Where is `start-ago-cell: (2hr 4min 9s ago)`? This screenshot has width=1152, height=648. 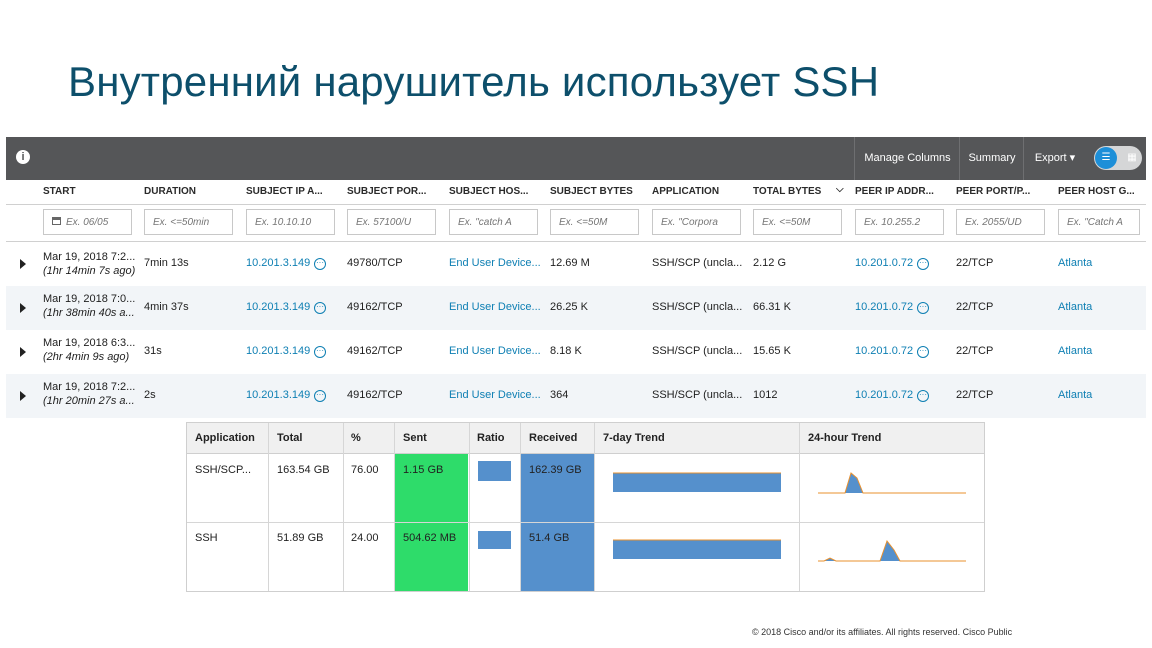
start-ago-cell: (2hr 4min 9s ago) is located at coordinates (86, 357).